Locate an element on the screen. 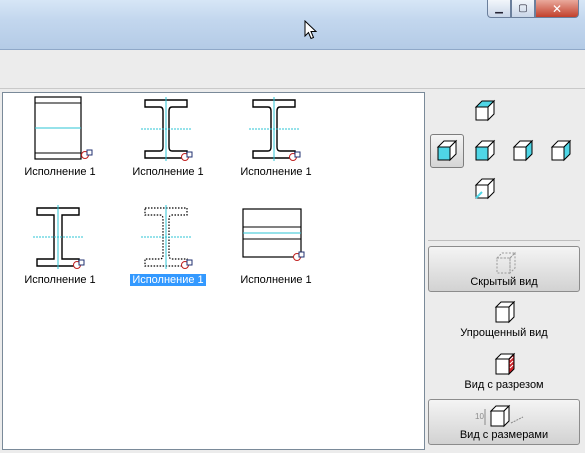 The width and height of the screenshot is (585, 453). cube-right-icon is located at coordinates (523, 150).